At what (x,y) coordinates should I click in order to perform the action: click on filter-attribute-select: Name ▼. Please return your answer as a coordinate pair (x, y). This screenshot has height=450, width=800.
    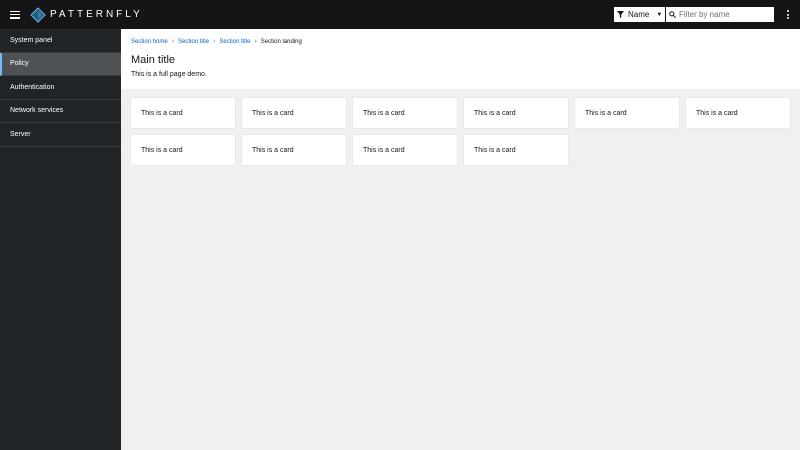
    Looking at the image, I should click on (639, 14).